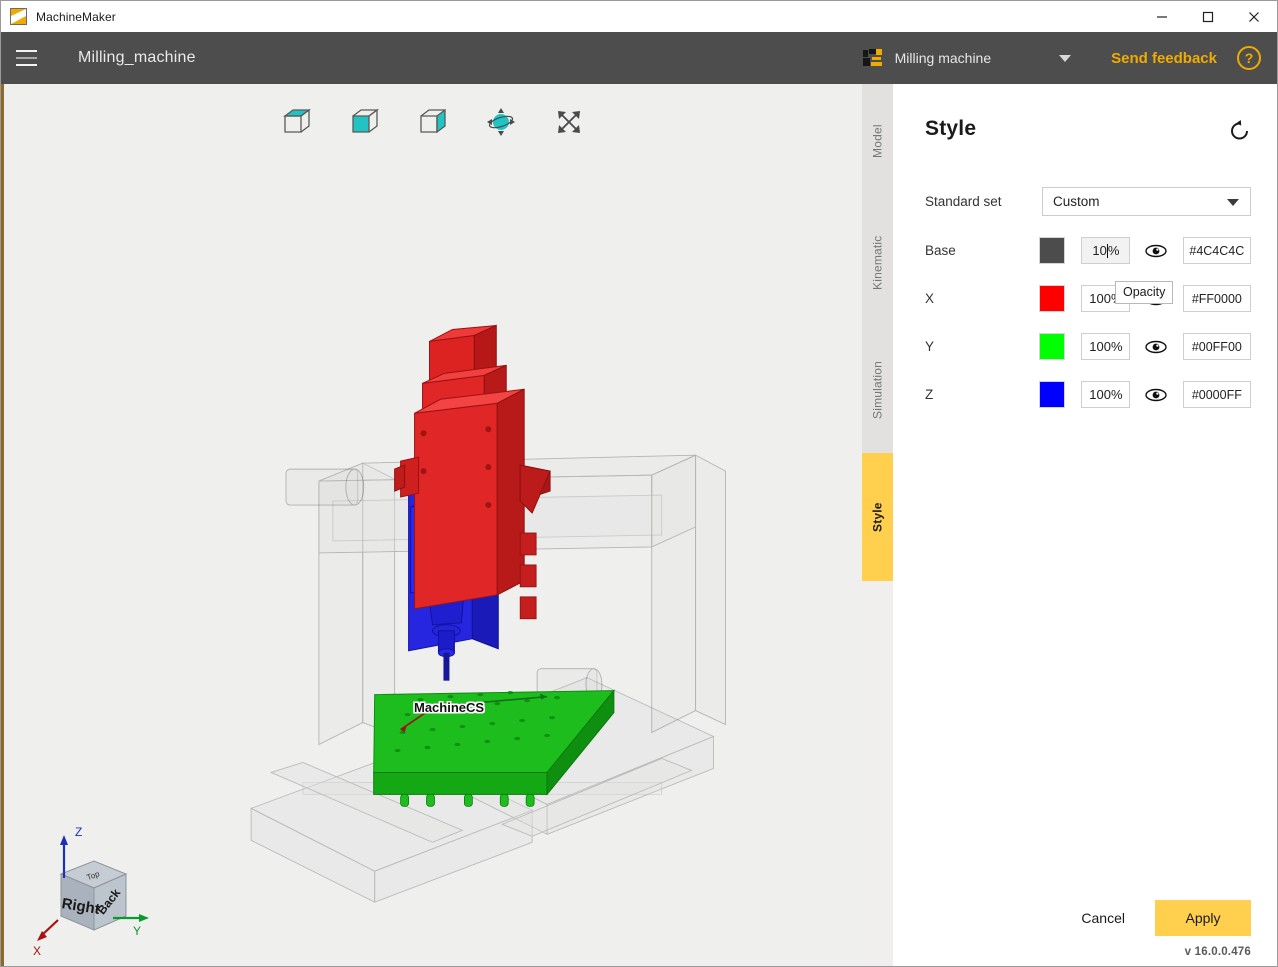  Describe the element at coordinates (1216, 346) in the screenshot. I see `hex-input-y: #00FF00` at that location.